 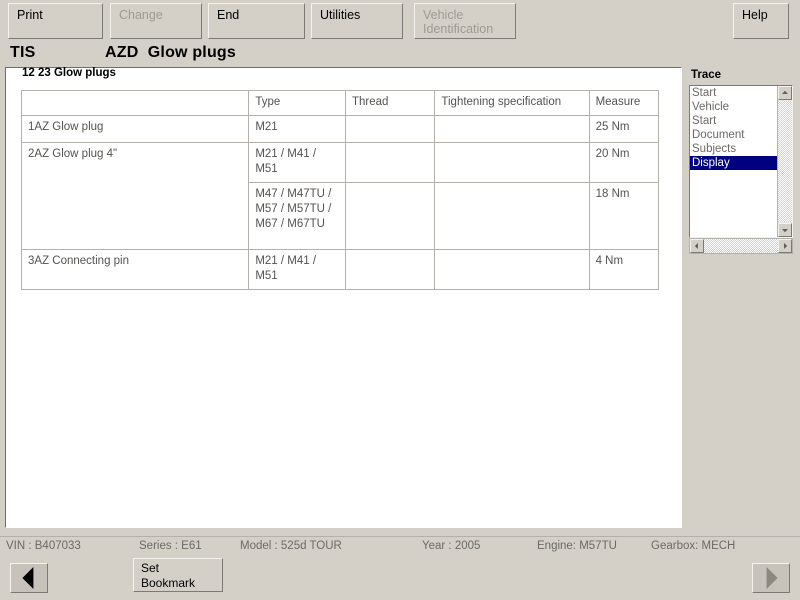 I want to click on change-button-label: Change, so click(x=141, y=15).